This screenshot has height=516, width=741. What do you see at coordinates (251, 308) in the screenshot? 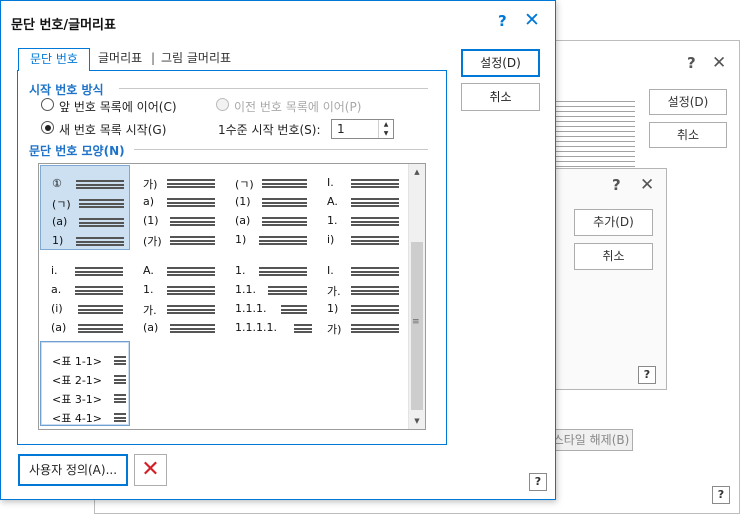
I see `level-marker: 1.1.1.` at bounding box center [251, 308].